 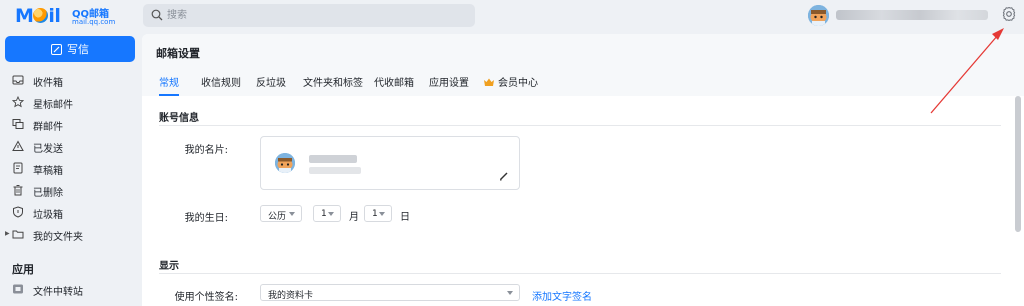 What do you see at coordinates (178, 53) in the screenshot?
I see `page-title: 邮箱设置` at bounding box center [178, 53].